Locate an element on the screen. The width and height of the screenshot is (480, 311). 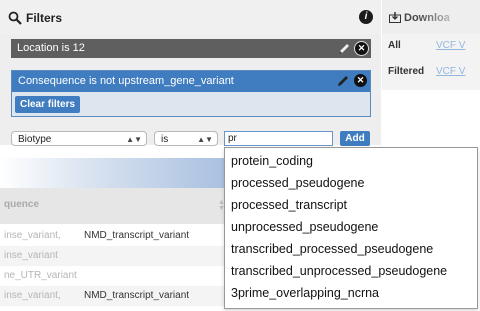
download-icon is located at coordinates (395, 17).